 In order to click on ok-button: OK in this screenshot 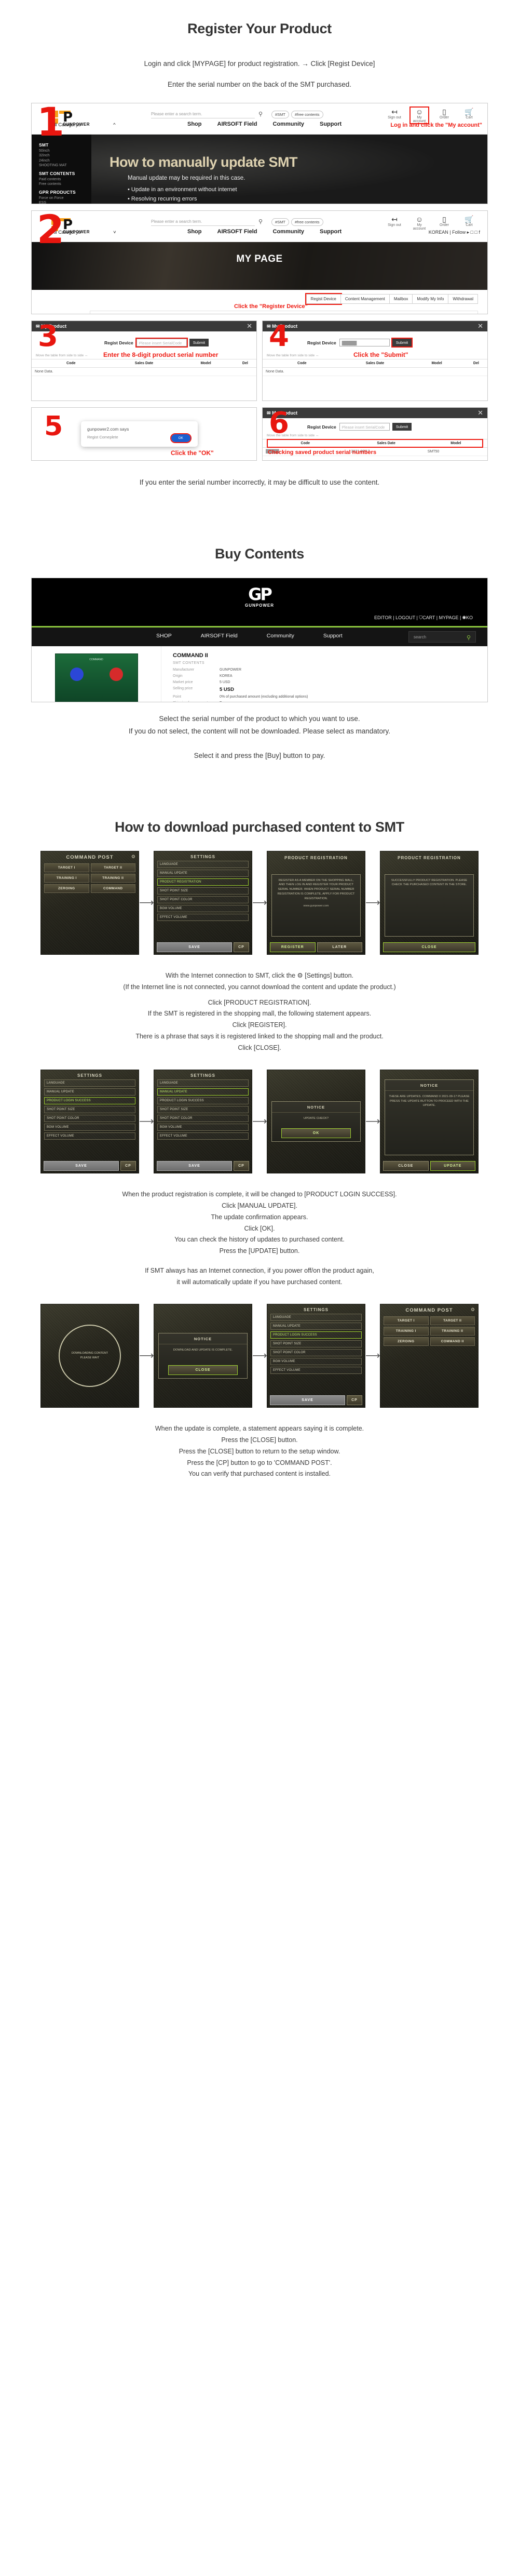, I will do `click(181, 438)`.